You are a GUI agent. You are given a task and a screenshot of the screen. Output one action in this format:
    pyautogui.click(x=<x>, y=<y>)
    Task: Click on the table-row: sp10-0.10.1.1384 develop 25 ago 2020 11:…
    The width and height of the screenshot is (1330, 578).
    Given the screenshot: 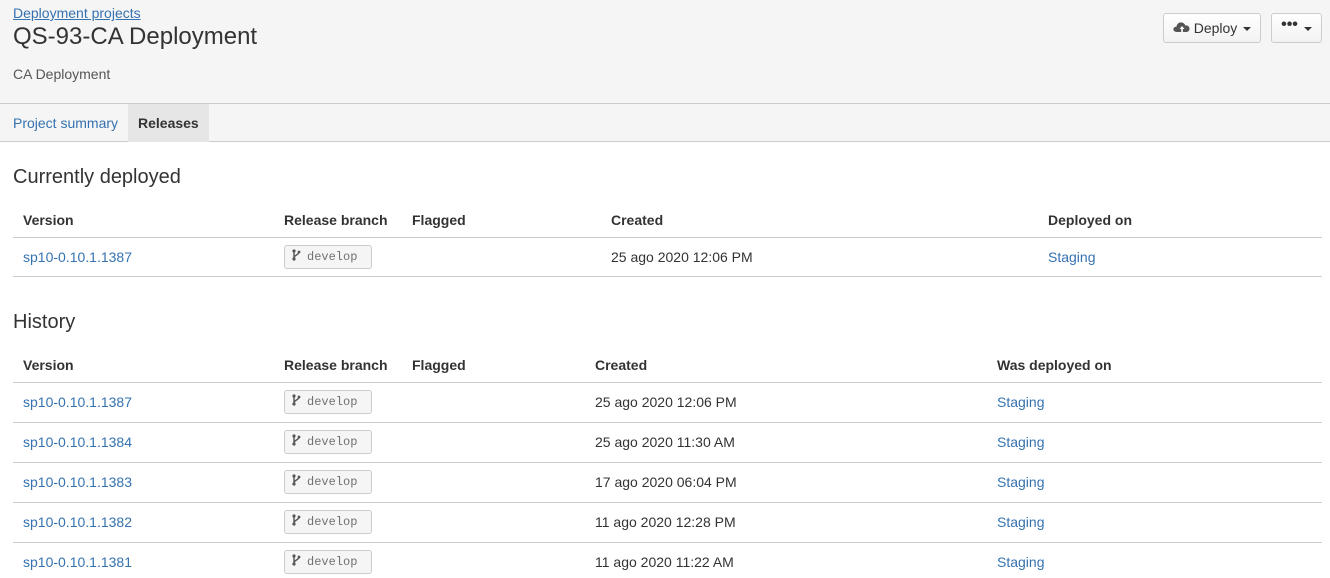 What is the action you would take?
    pyautogui.click(x=667, y=442)
    